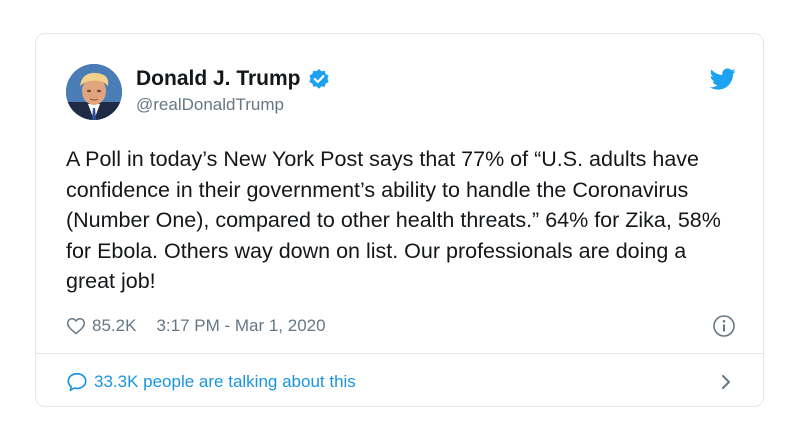 The height and width of the screenshot is (445, 800). I want to click on tweet-timestamp: 3:17 PM - Mar 1, 2020, so click(240, 326).